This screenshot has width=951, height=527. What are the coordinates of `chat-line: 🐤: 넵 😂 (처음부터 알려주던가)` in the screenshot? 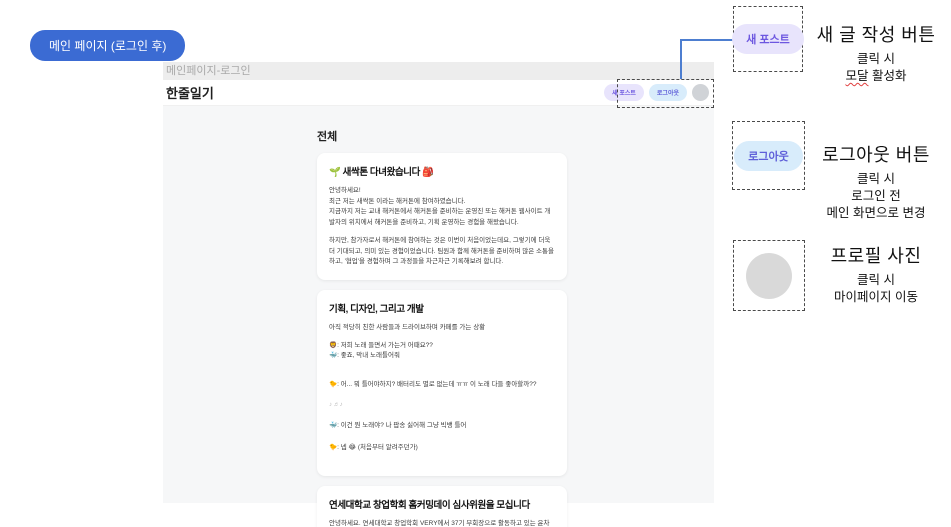 It's located at (373, 447).